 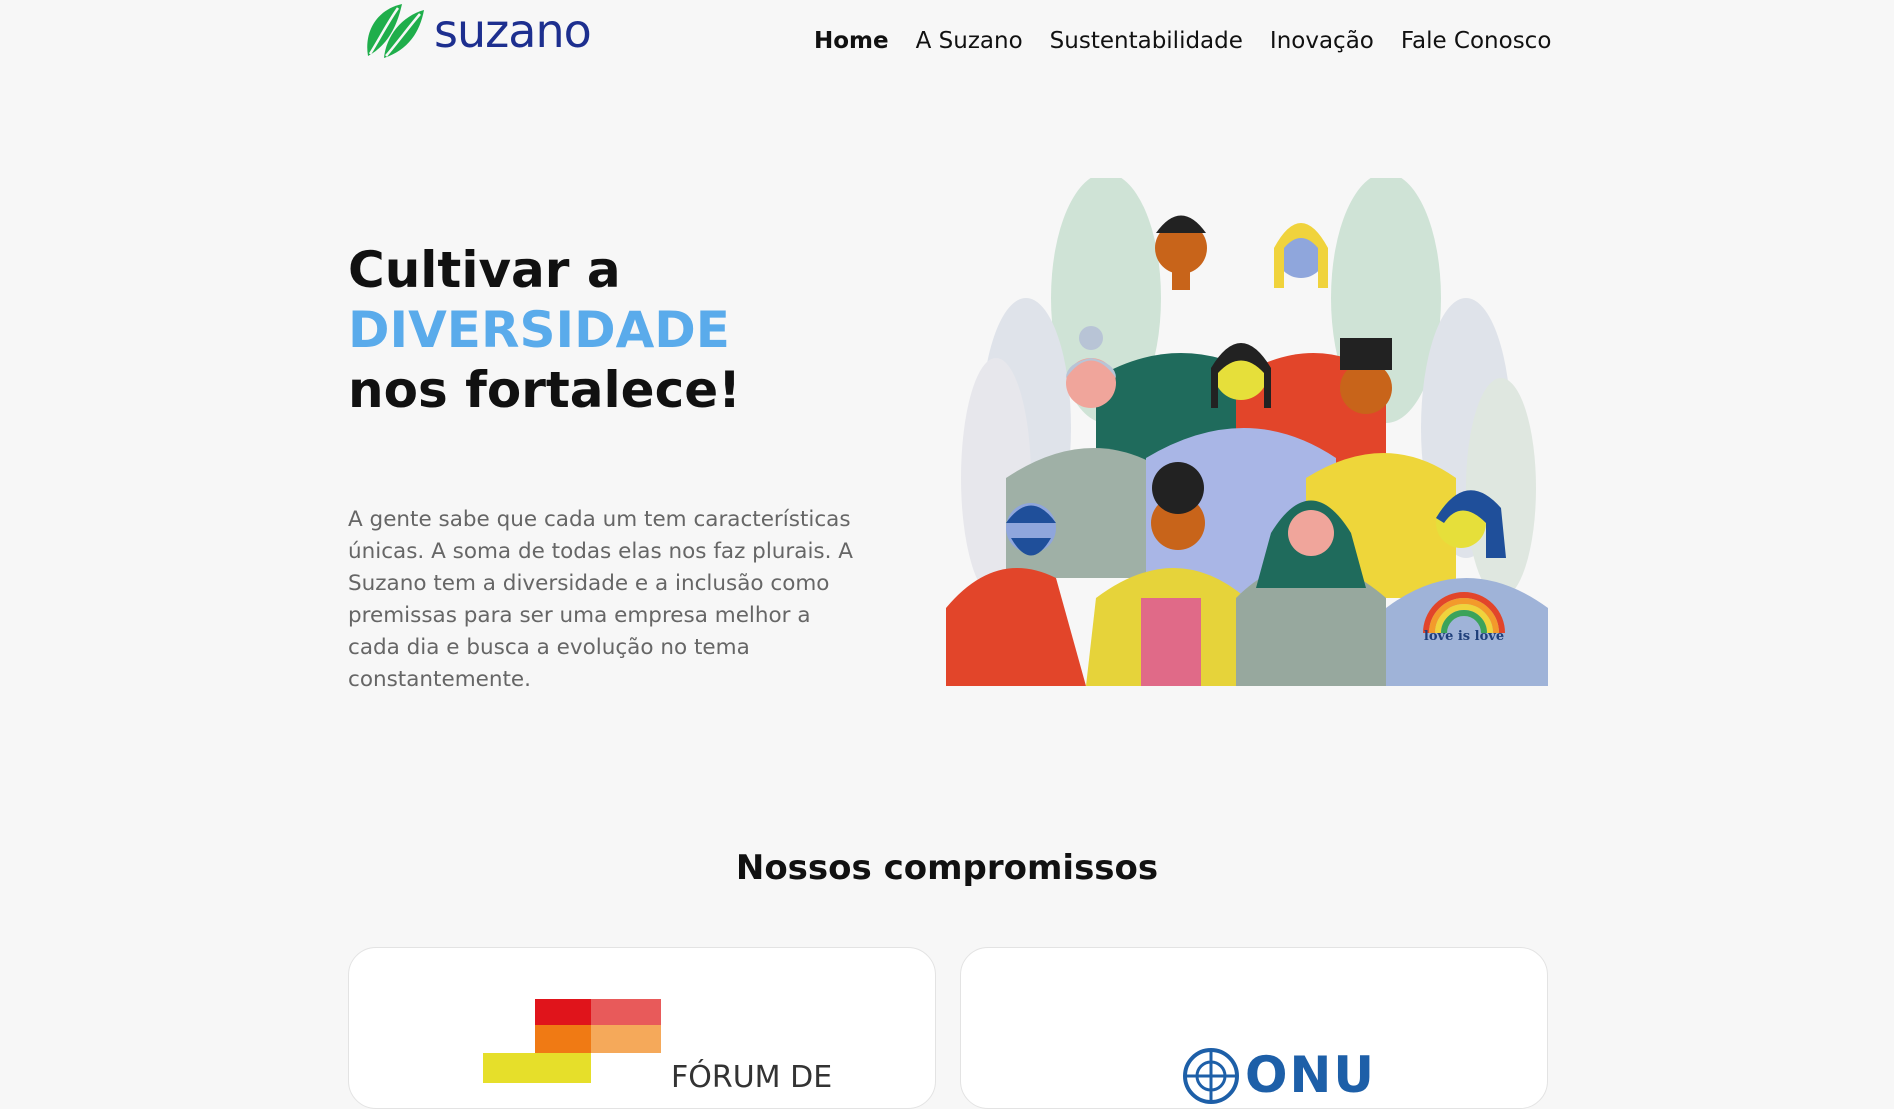 I want to click on hero-title: Cultivar a DIVERSIDADE nos fortalece!, so click(x=544, y=330).